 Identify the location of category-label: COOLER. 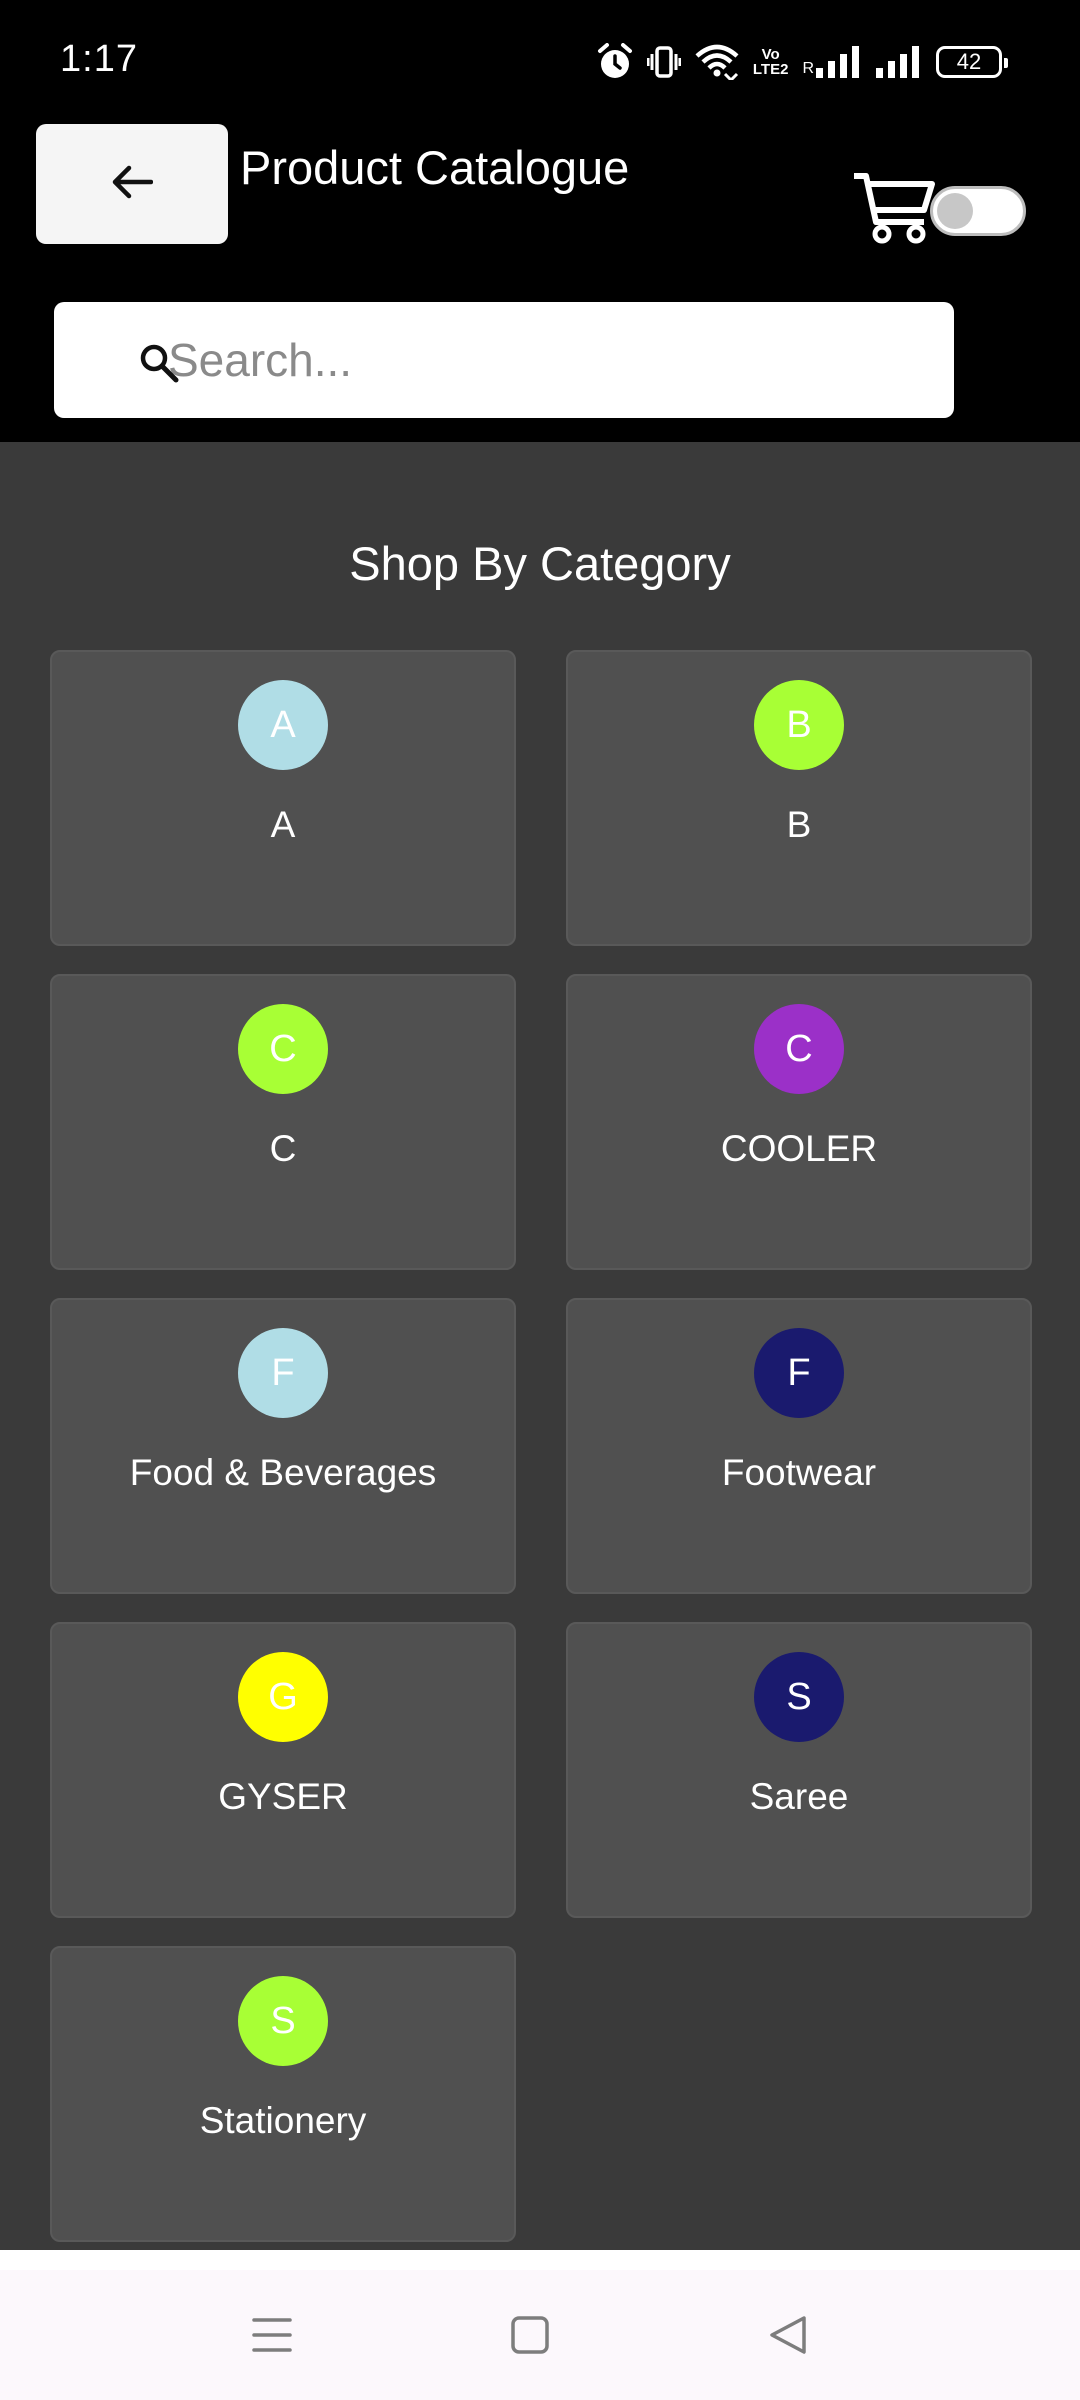
(799, 1148).